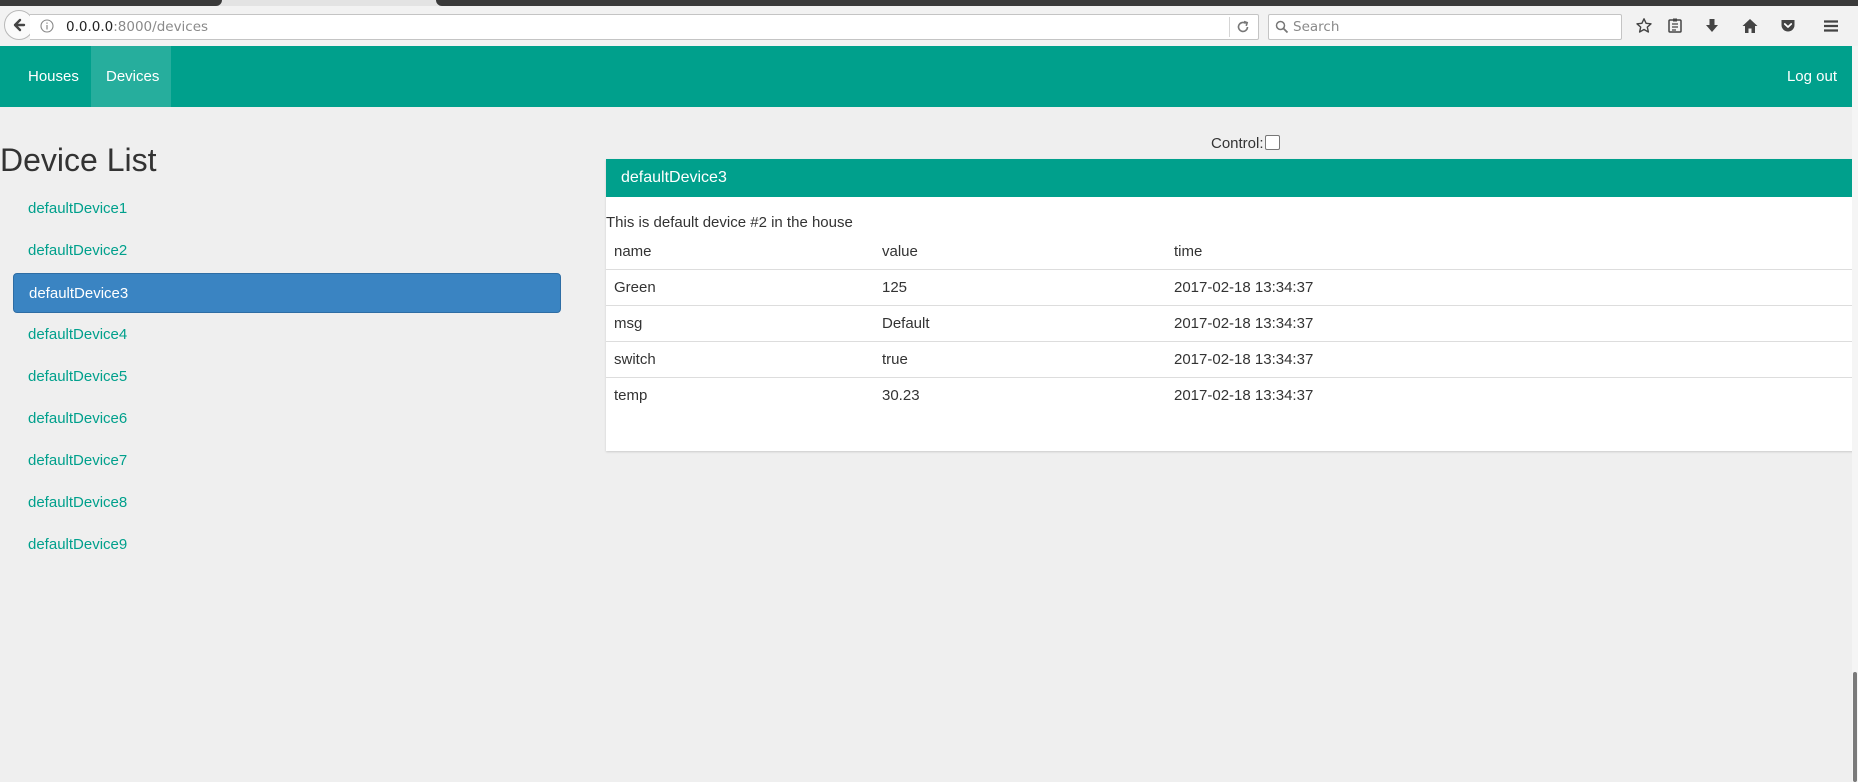  Describe the element at coordinates (644, 27) in the screenshot. I see `url-bar: 0.0.0.0:8000/devices` at that location.